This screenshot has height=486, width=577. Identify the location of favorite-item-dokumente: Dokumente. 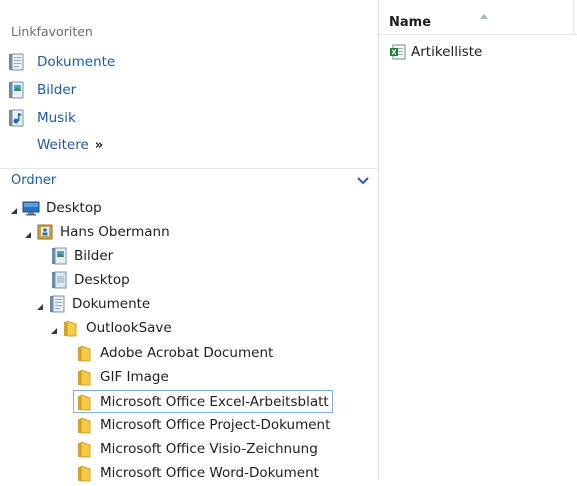
(61, 62).